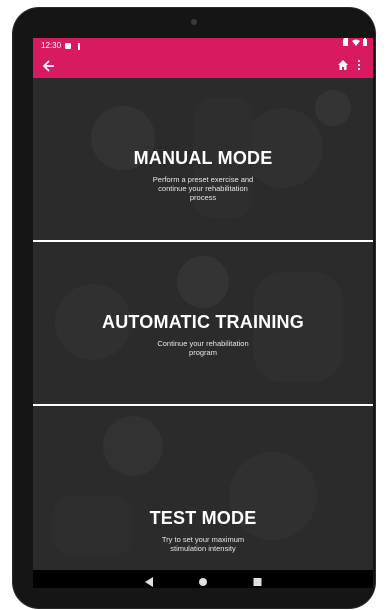  I want to click on battery-icon, so click(365, 42).